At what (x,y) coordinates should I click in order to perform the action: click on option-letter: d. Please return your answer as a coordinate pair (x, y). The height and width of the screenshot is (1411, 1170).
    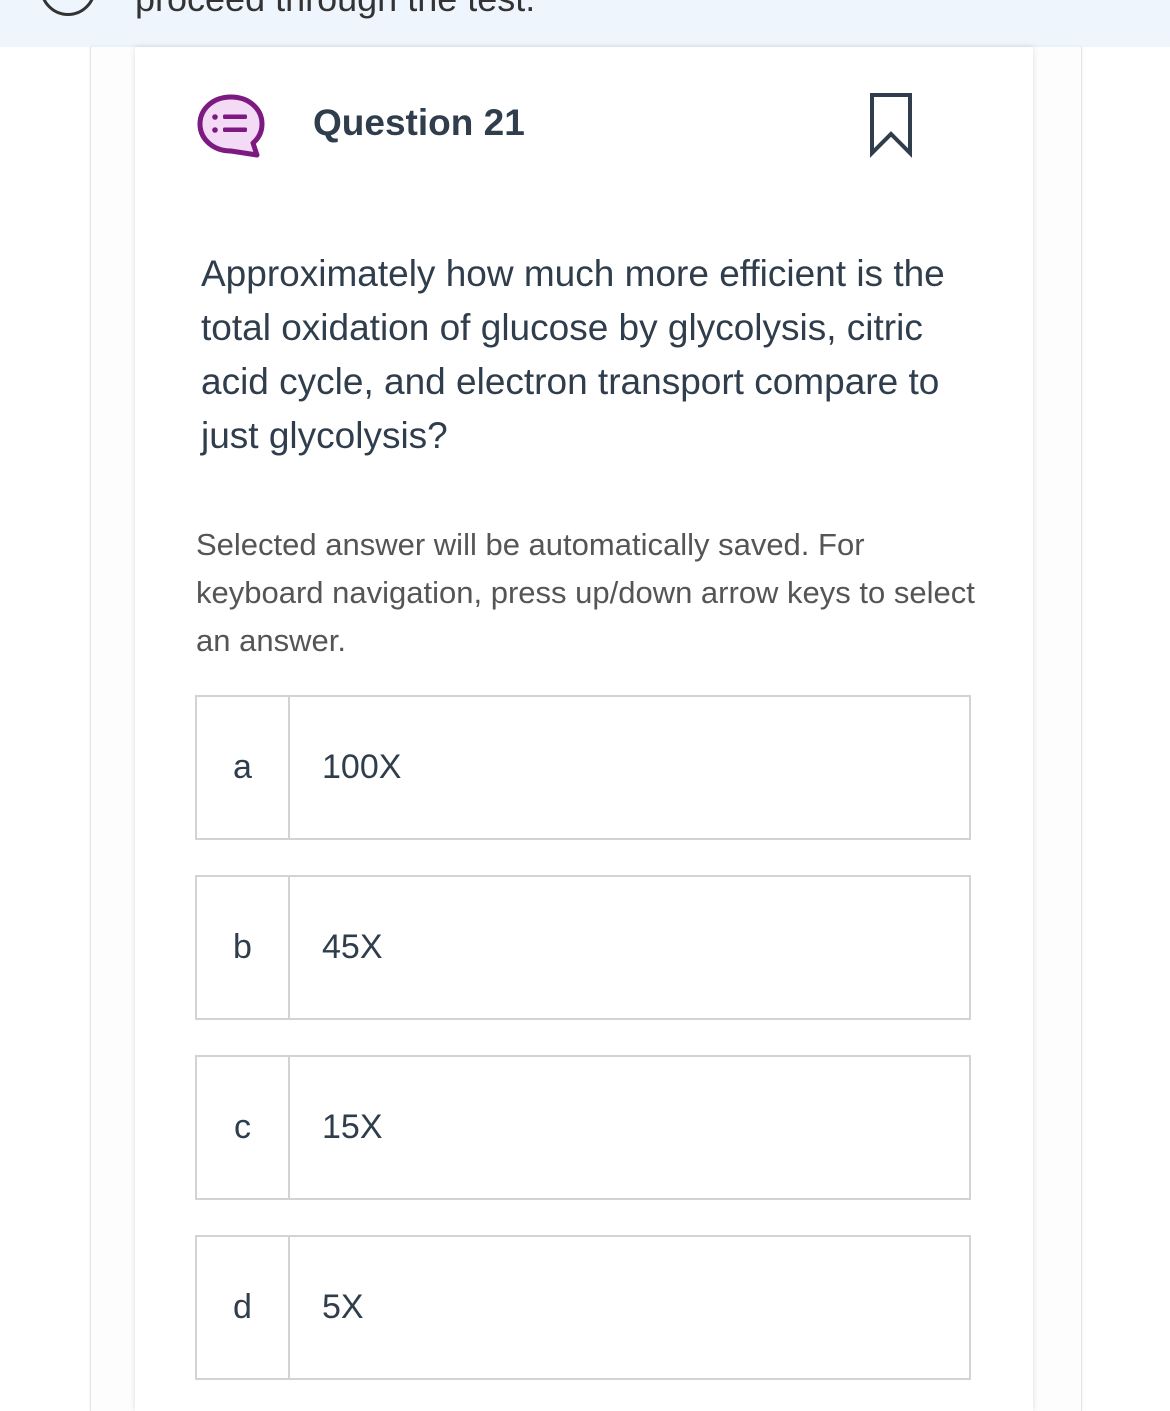
    Looking at the image, I should click on (243, 1307).